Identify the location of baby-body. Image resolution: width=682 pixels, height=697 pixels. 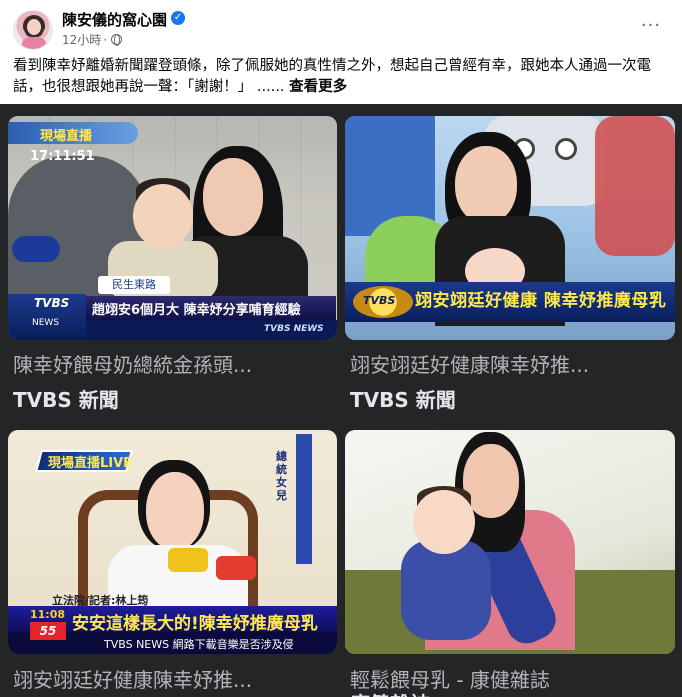
(446, 590).